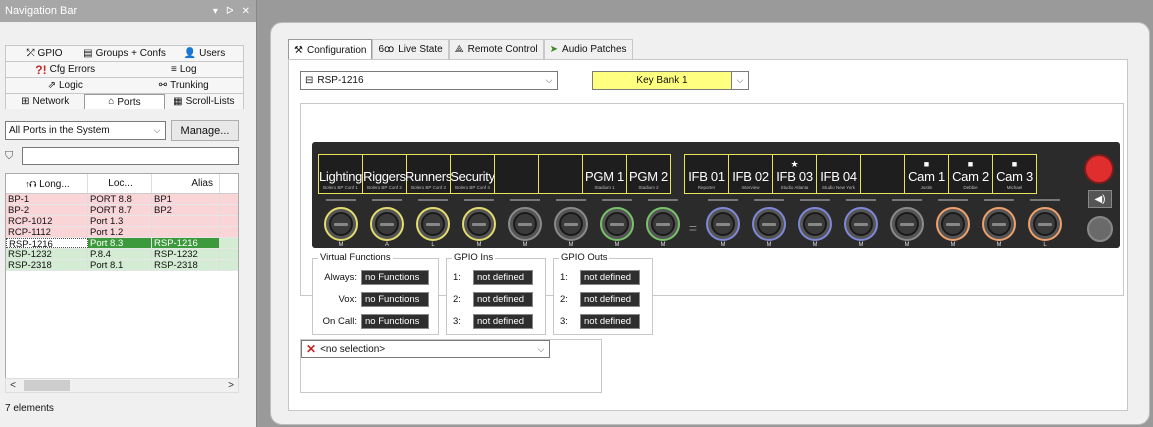 This screenshot has height=427, width=1153. I want to click on panel-key: ★ IFB 03 Studio Atlanta, so click(794, 174).